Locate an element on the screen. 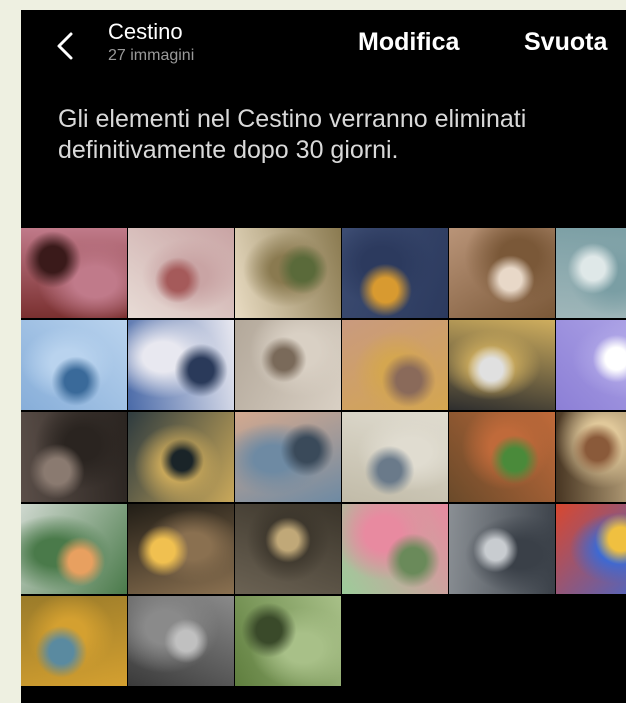  thumb-colorful-pattern is located at coordinates (74, 641).